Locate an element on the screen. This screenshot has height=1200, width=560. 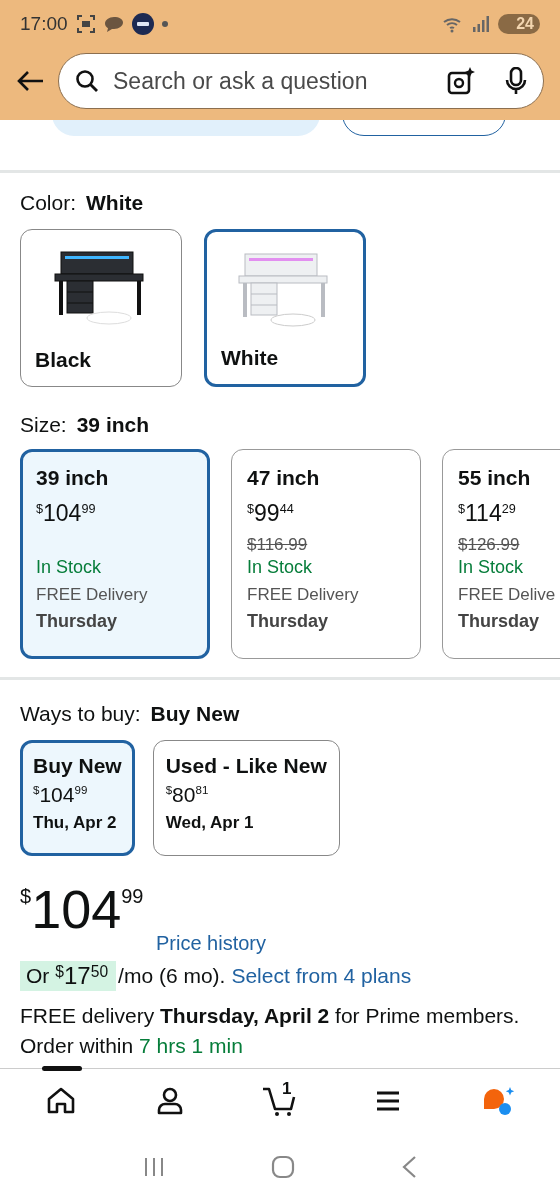
list-price: $126.99 is located at coordinates (489, 545).